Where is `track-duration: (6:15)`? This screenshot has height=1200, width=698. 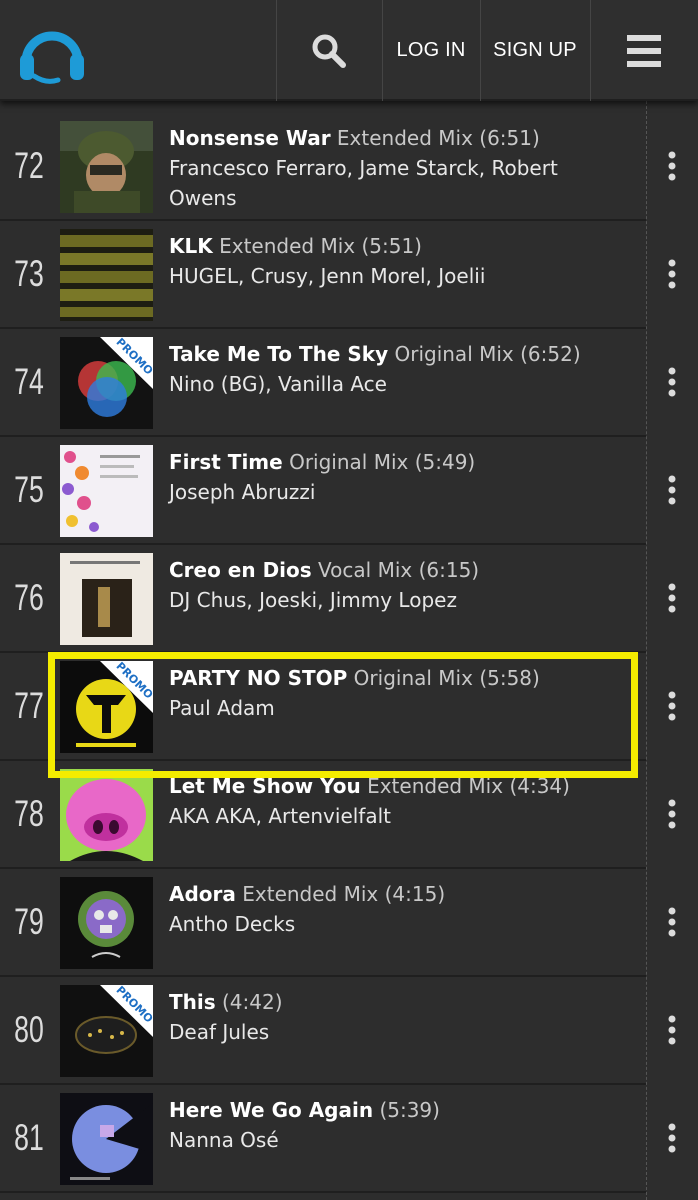 track-duration: (6:15) is located at coordinates (449, 570).